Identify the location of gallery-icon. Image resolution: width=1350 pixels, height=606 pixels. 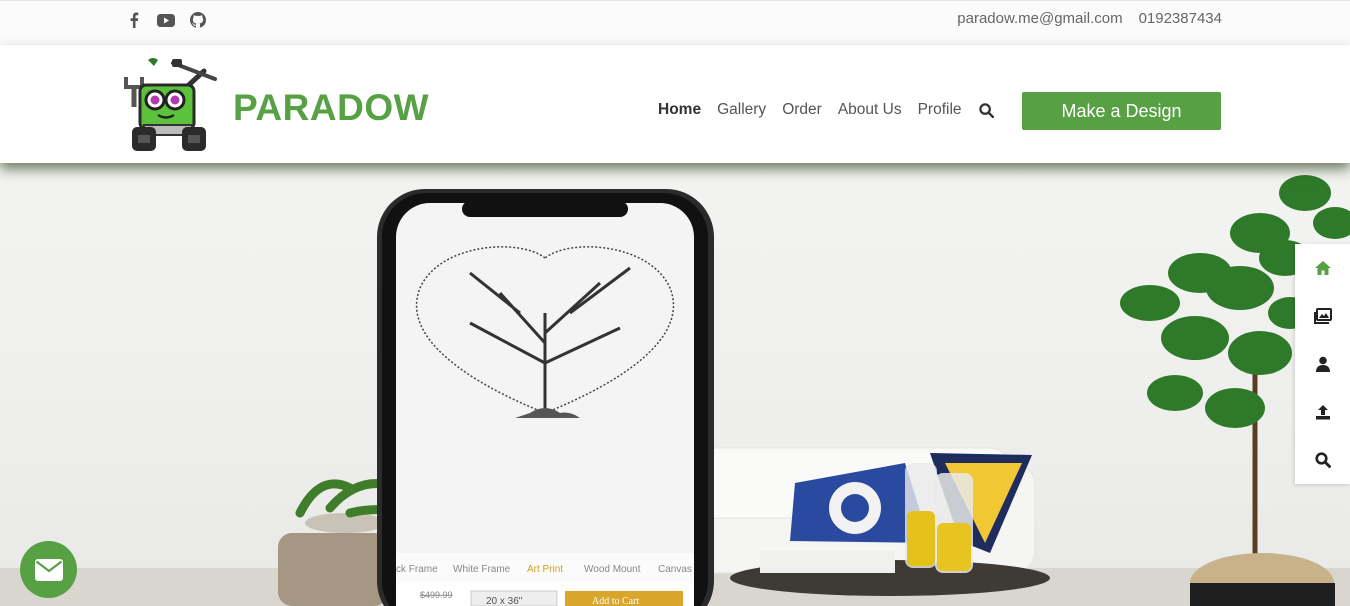
(1322, 316).